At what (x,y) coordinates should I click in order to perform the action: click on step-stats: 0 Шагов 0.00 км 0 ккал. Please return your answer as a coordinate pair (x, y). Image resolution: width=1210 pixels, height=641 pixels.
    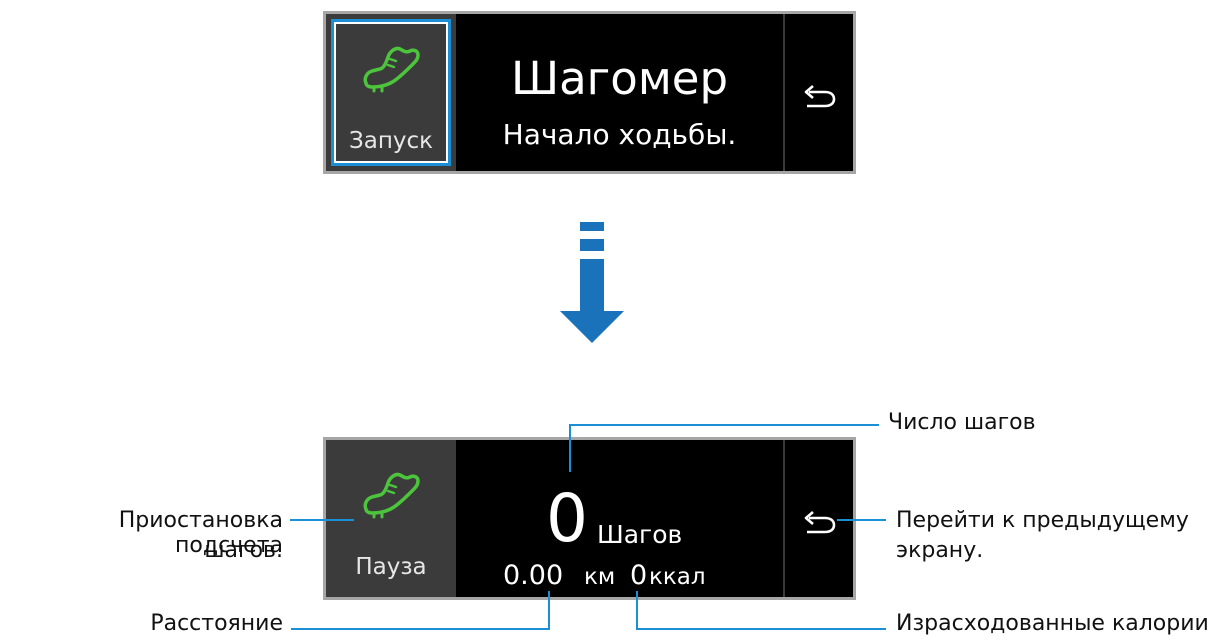
    Looking at the image, I should click on (619, 518).